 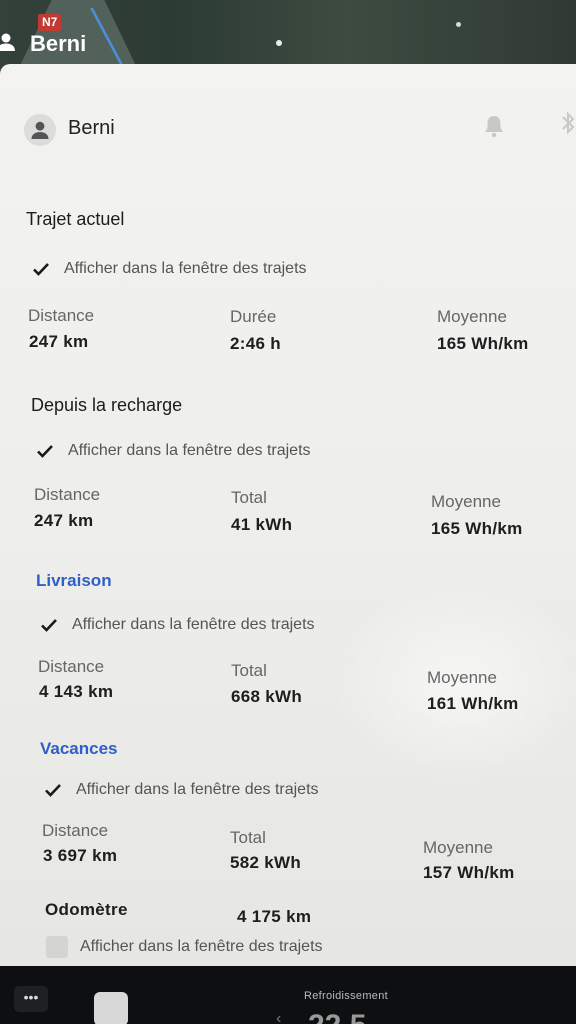 What do you see at coordinates (253, 316) in the screenshot?
I see `stat-label-duration: Durée` at bounding box center [253, 316].